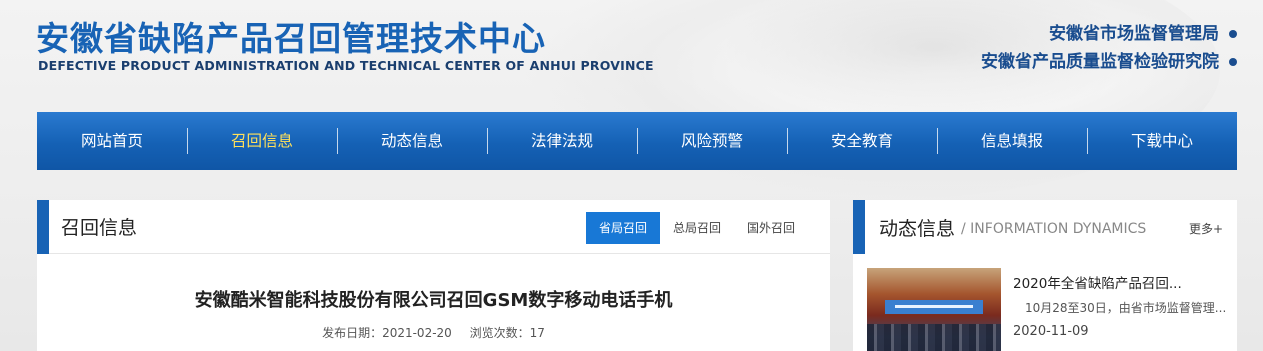  What do you see at coordinates (622, 228) in the screenshot?
I see `tab-provincial-recall: 省局召回` at bounding box center [622, 228].